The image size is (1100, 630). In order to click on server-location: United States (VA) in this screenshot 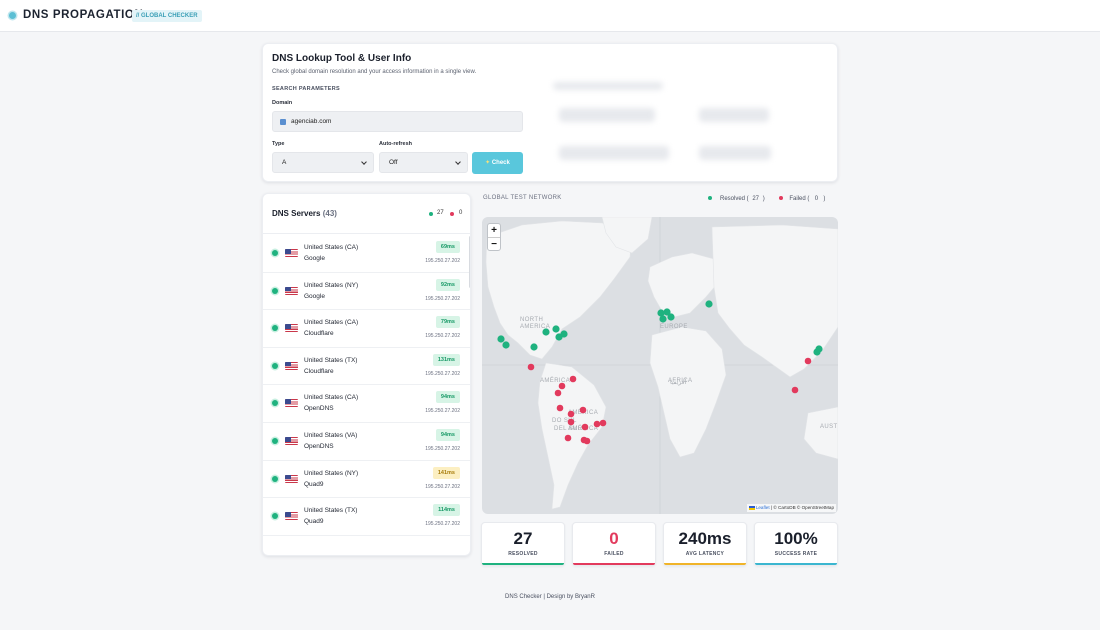, I will do `click(331, 435)`.